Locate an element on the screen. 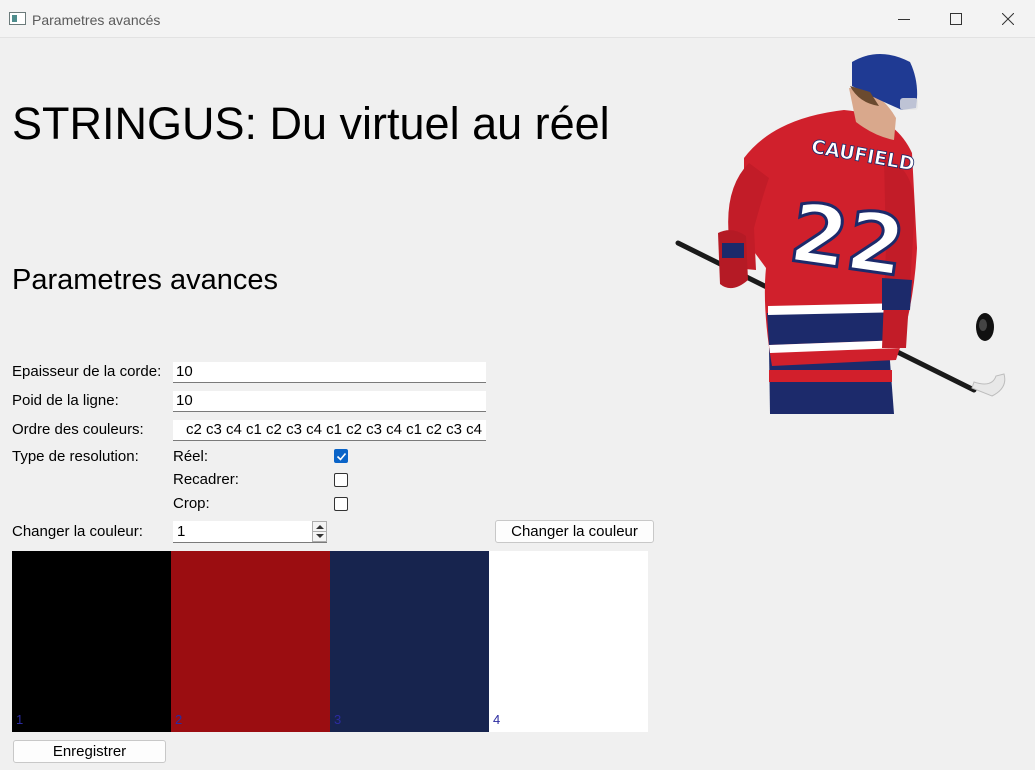  swatch-number: 2 is located at coordinates (179, 719).